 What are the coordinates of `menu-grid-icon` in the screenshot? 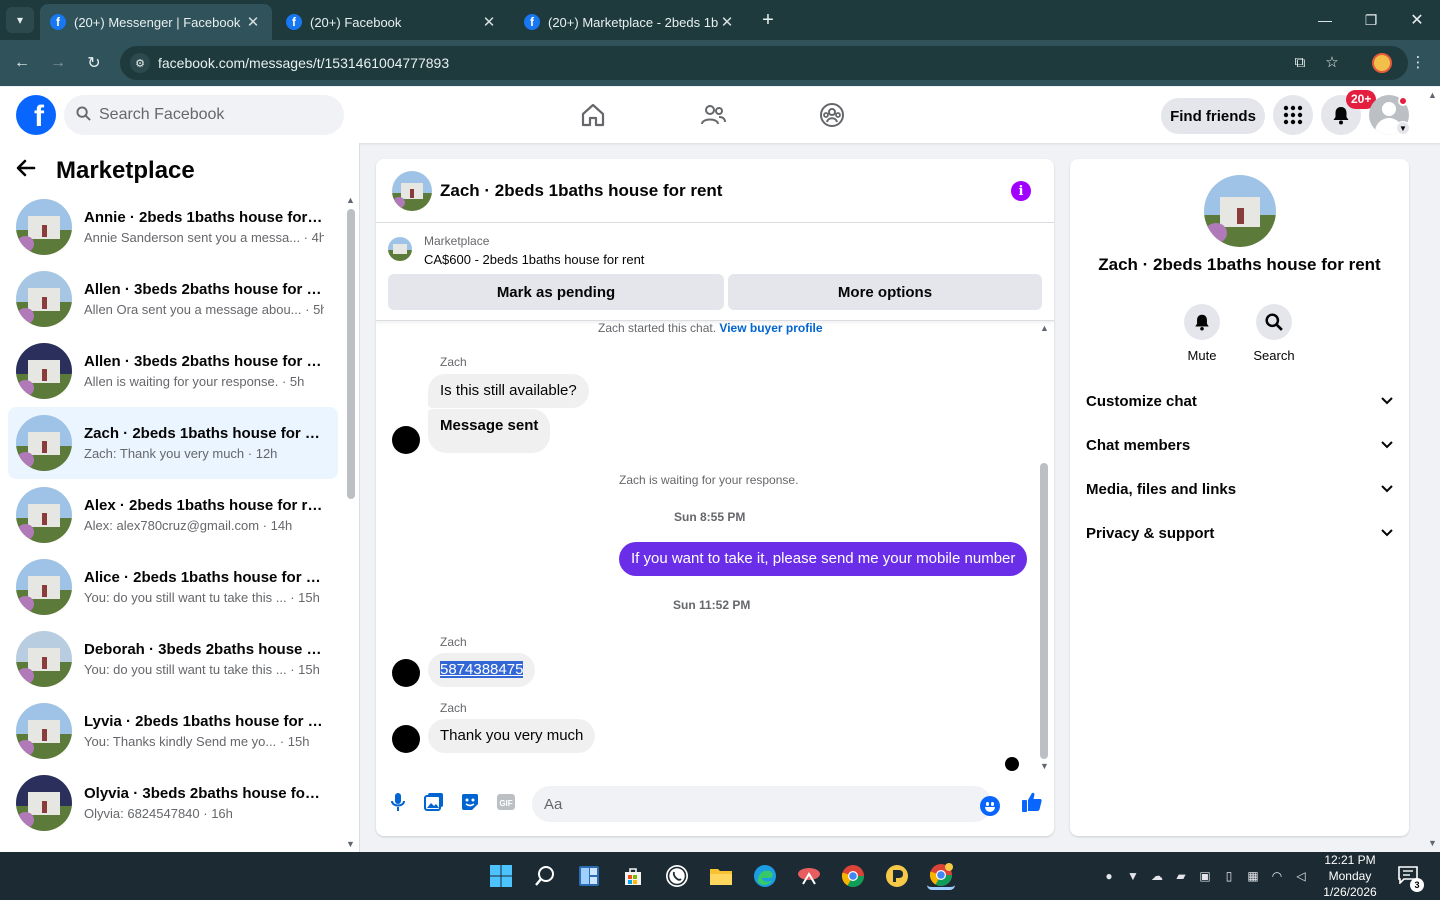 It's located at (1293, 115).